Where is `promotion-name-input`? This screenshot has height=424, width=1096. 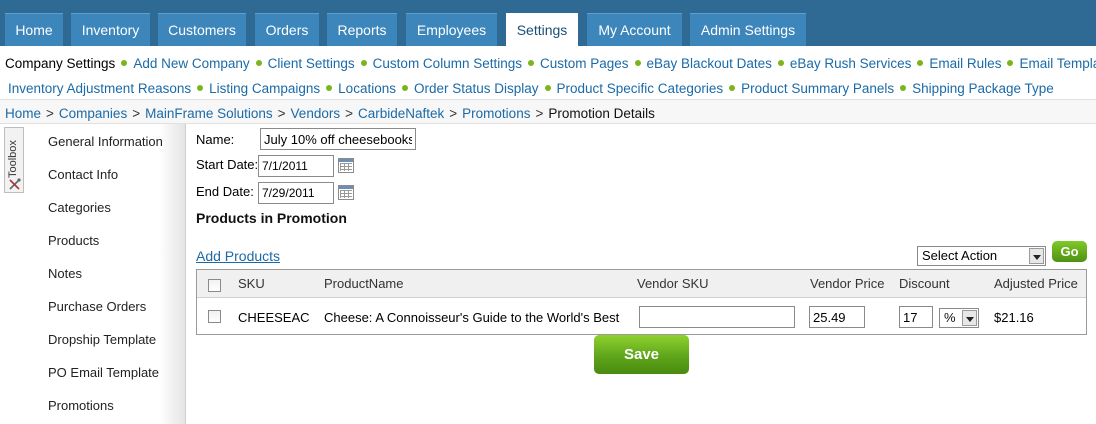
promotion-name-input is located at coordinates (338, 139).